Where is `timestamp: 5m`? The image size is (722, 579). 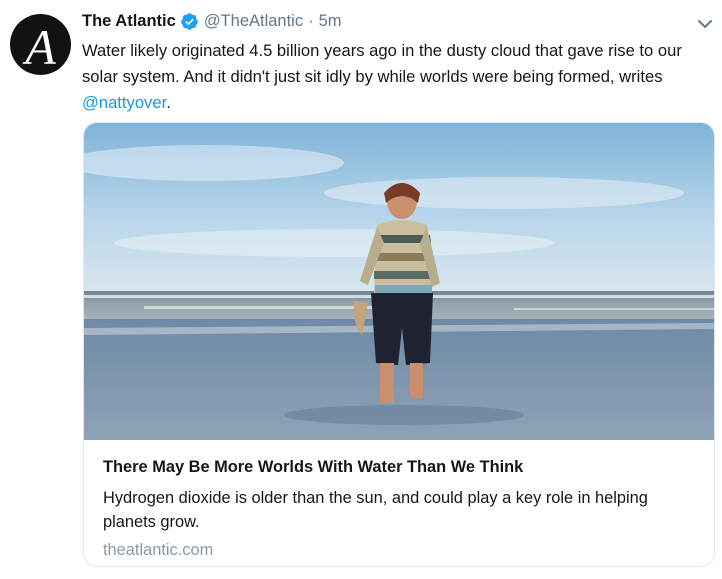 timestamp: 5m is located at coordinates (330, 21).